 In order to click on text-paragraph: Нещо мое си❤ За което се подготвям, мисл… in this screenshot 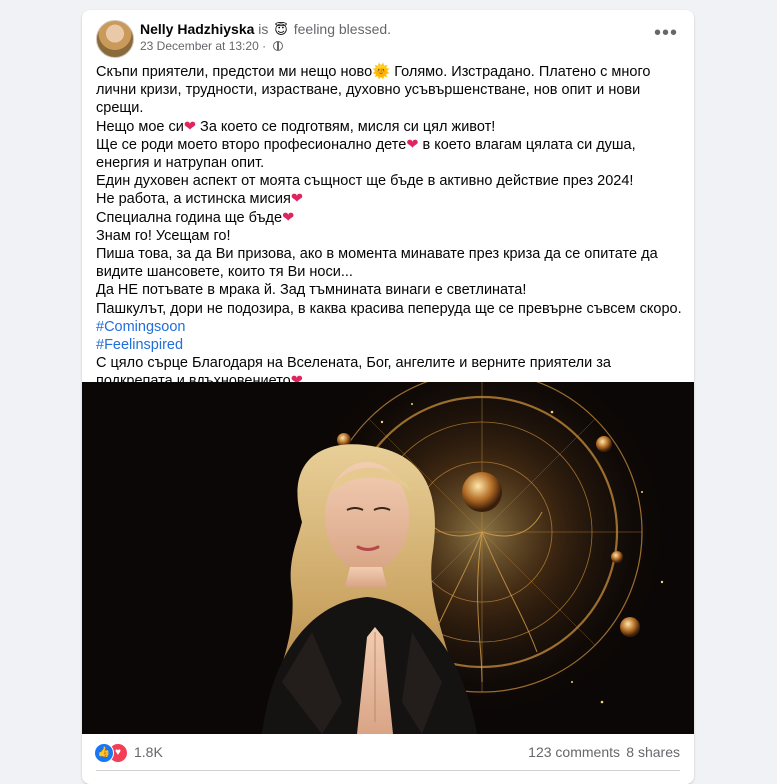, I will do `click(389, 127)`.